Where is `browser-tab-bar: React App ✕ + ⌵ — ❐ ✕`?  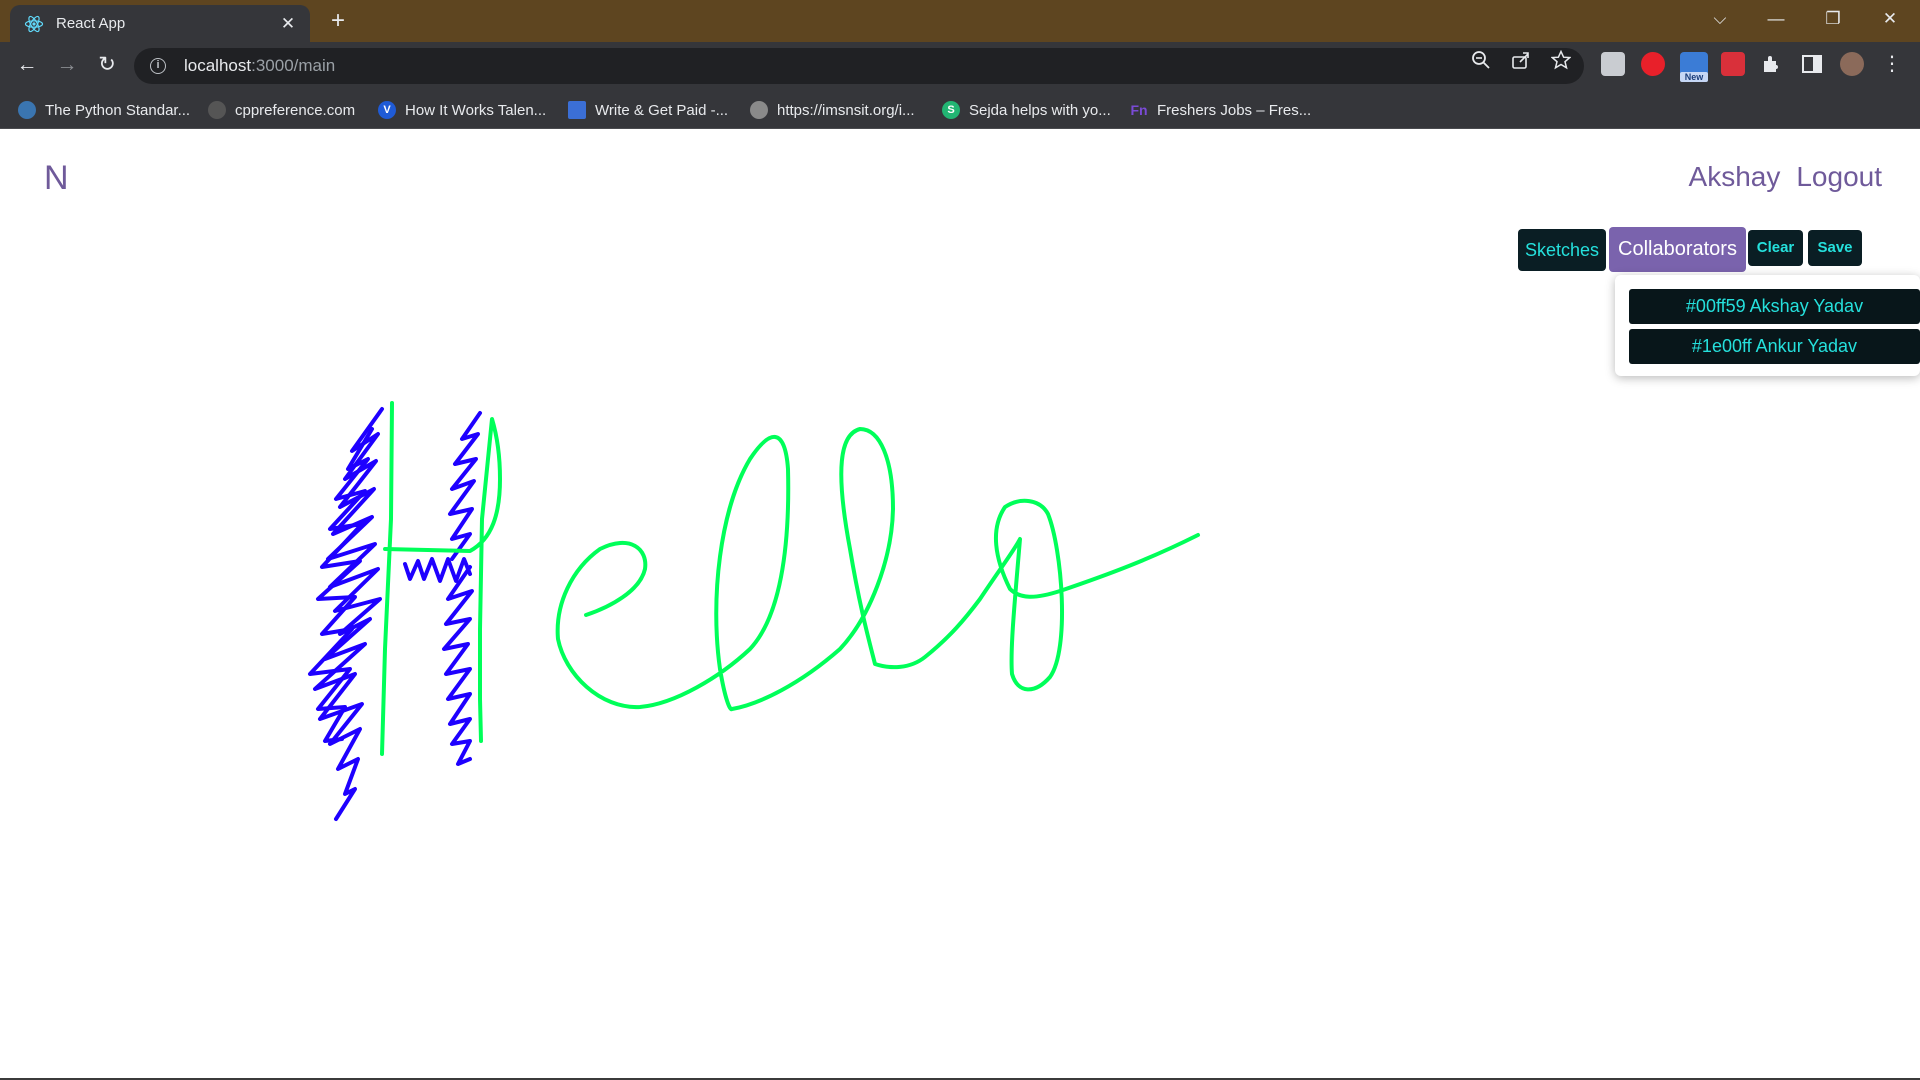 browser-tab-bar: React App ✕ + ⌵ — ❐ ✕ is located at coordinates (960, 21).